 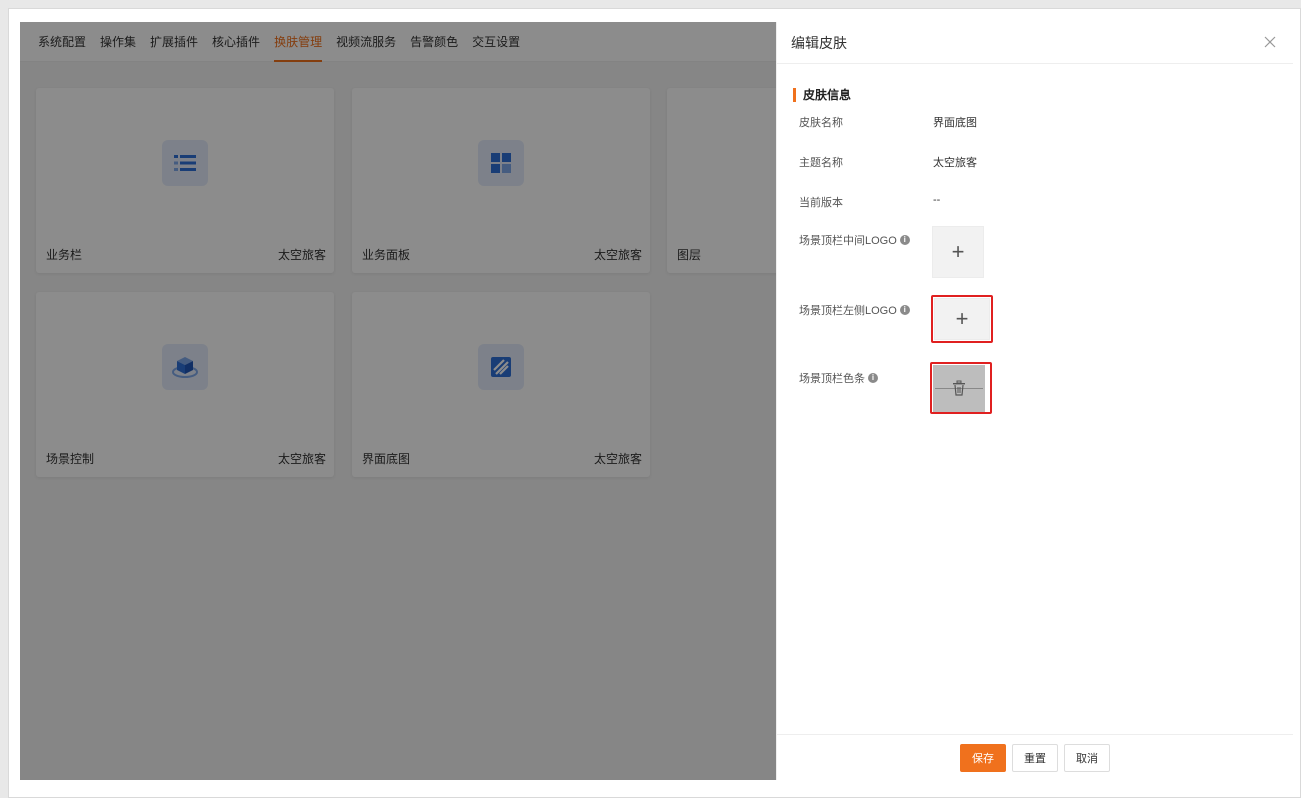 I want to click on field-value: --, so click(x=937, y=200).